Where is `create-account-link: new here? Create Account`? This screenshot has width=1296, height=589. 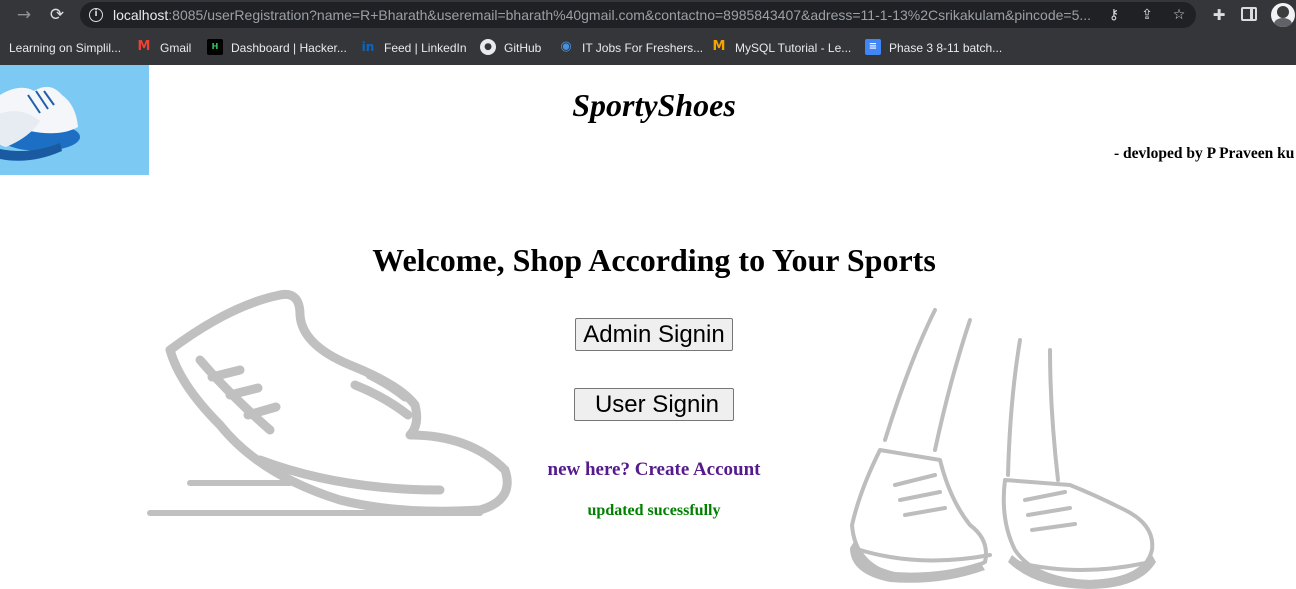
create-account-link: new here? Create Account is located at coordinates (648, 470).